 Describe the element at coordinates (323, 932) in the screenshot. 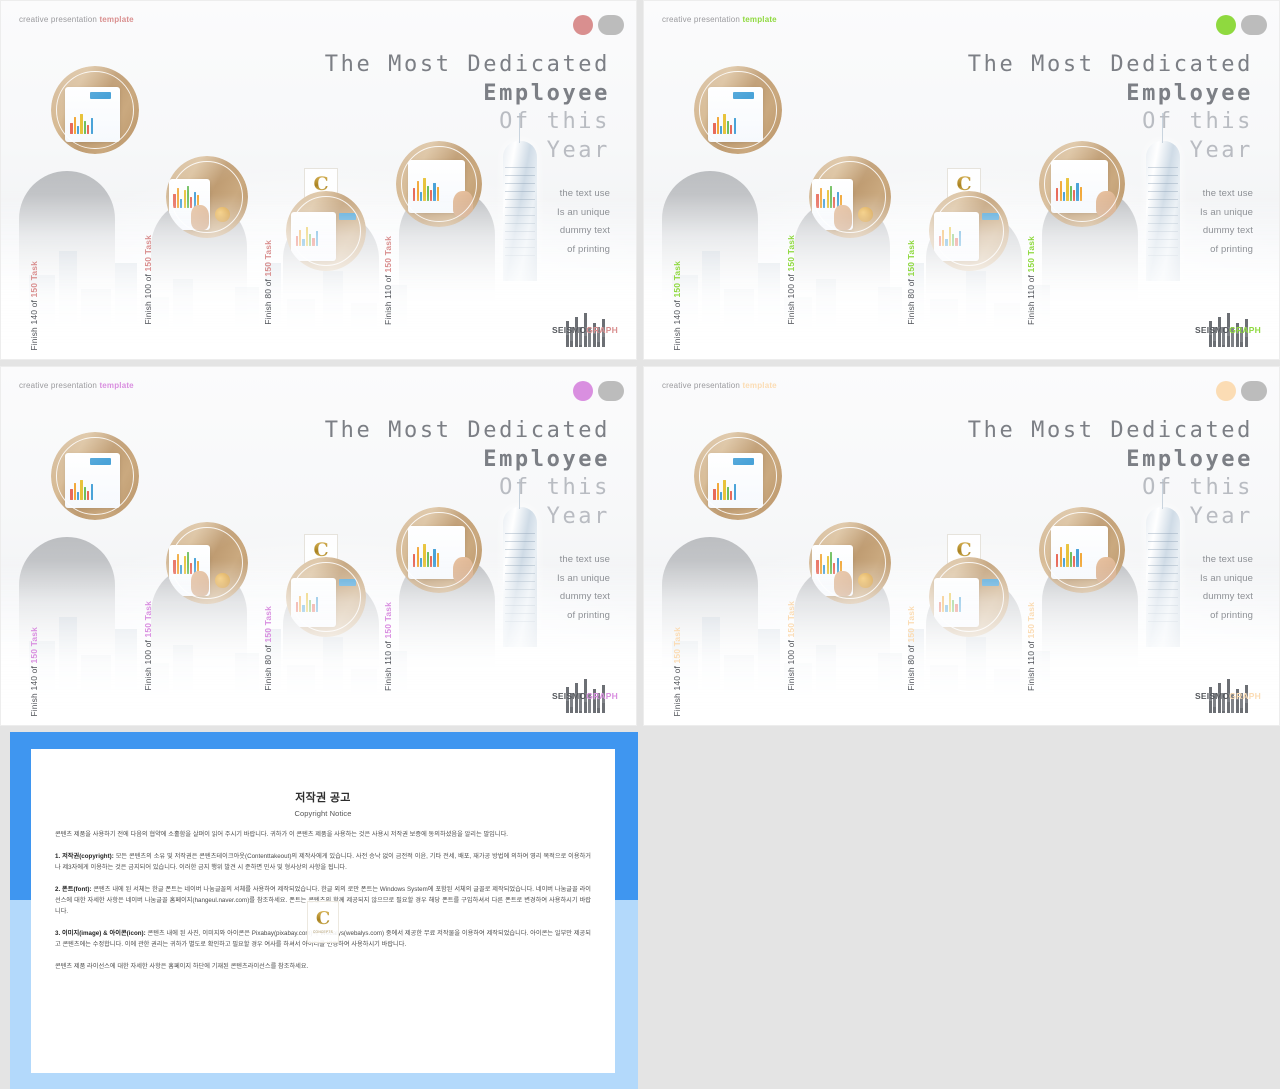

I see `concepts-line1: CONCEPTS` at that location.